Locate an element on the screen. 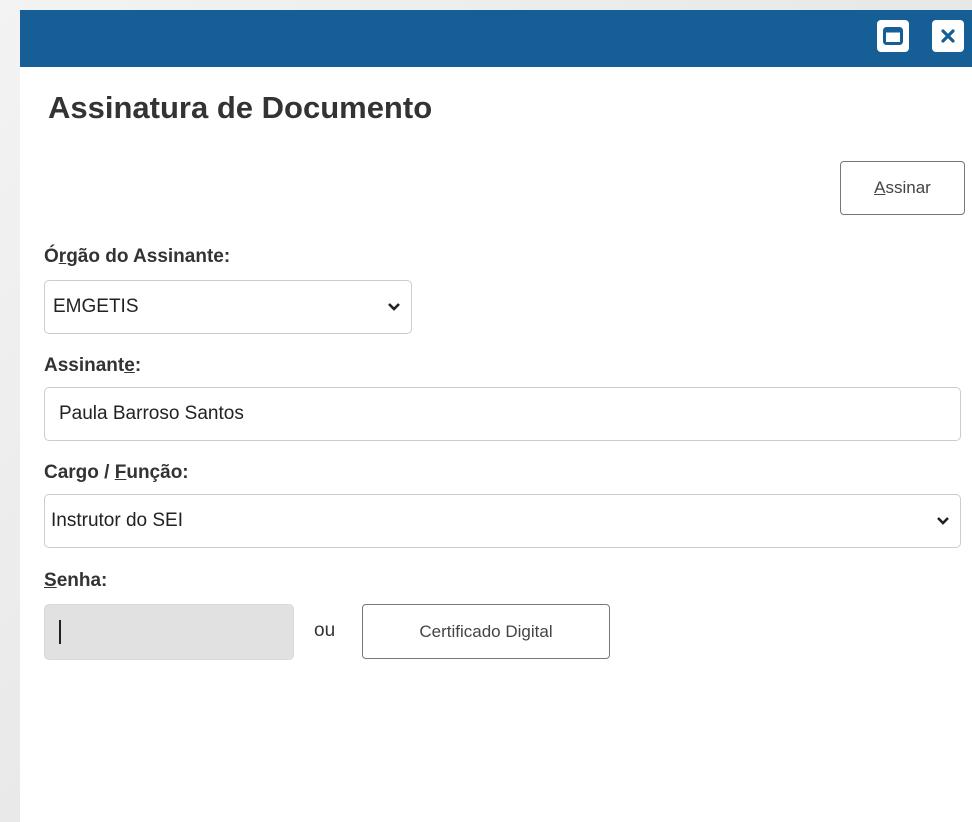 The height and width of the screenshot is (822, 972). sign-button: Assinar is located at coordinates (902, 188).